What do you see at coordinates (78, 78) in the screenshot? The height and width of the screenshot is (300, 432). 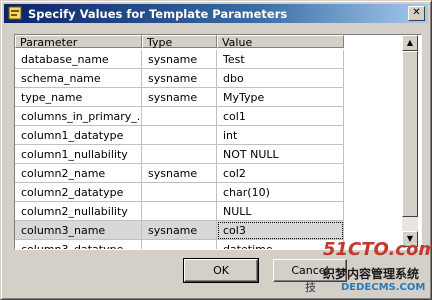 I see `cell-parameter: schema_name` at bounding box center [78, 78].